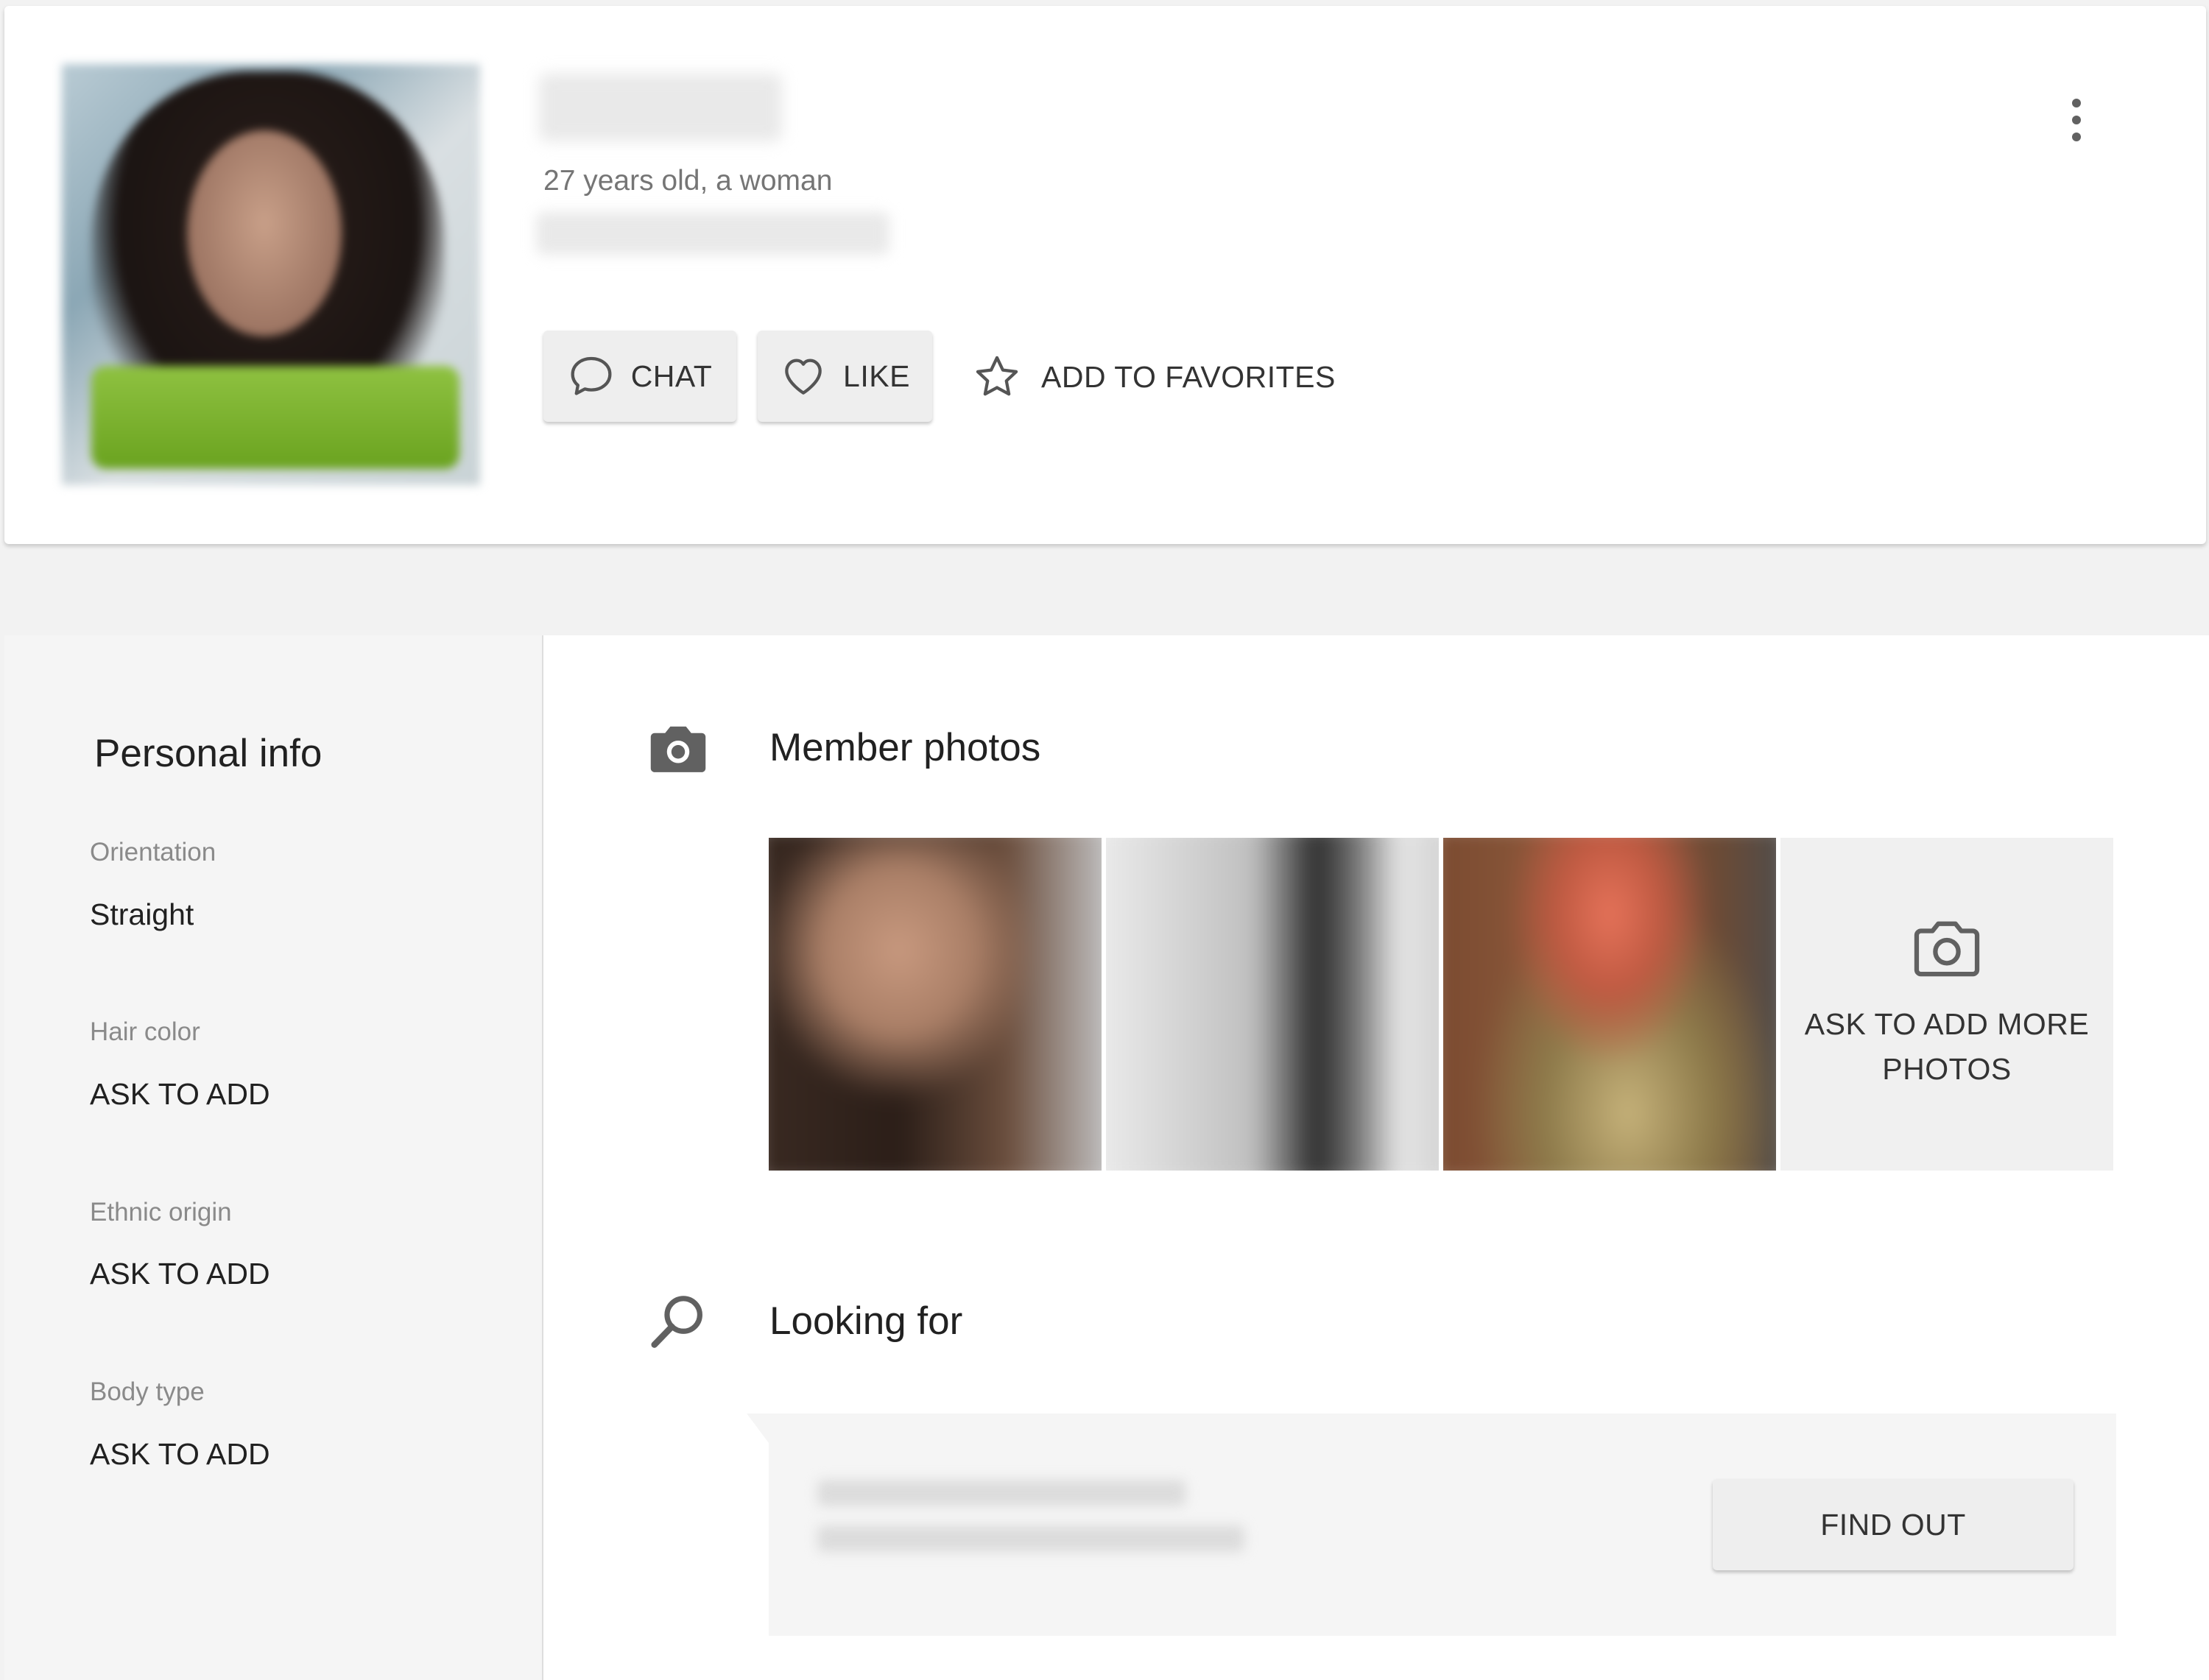 This screenshot has width=2209, height=1680. Describe the element at coordinates (712, 233) in the screenshot. I see `profile-location-blurred` at that location.